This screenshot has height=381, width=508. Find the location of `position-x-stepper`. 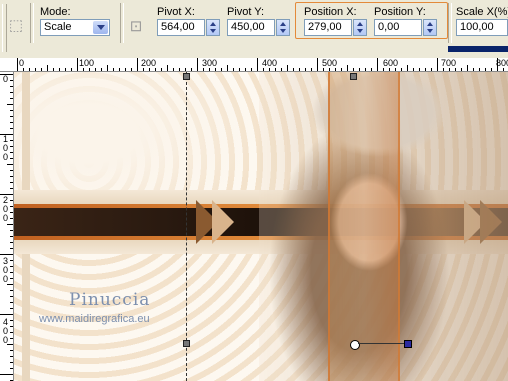

position-x-stepper is located at coordinates (360, 27).